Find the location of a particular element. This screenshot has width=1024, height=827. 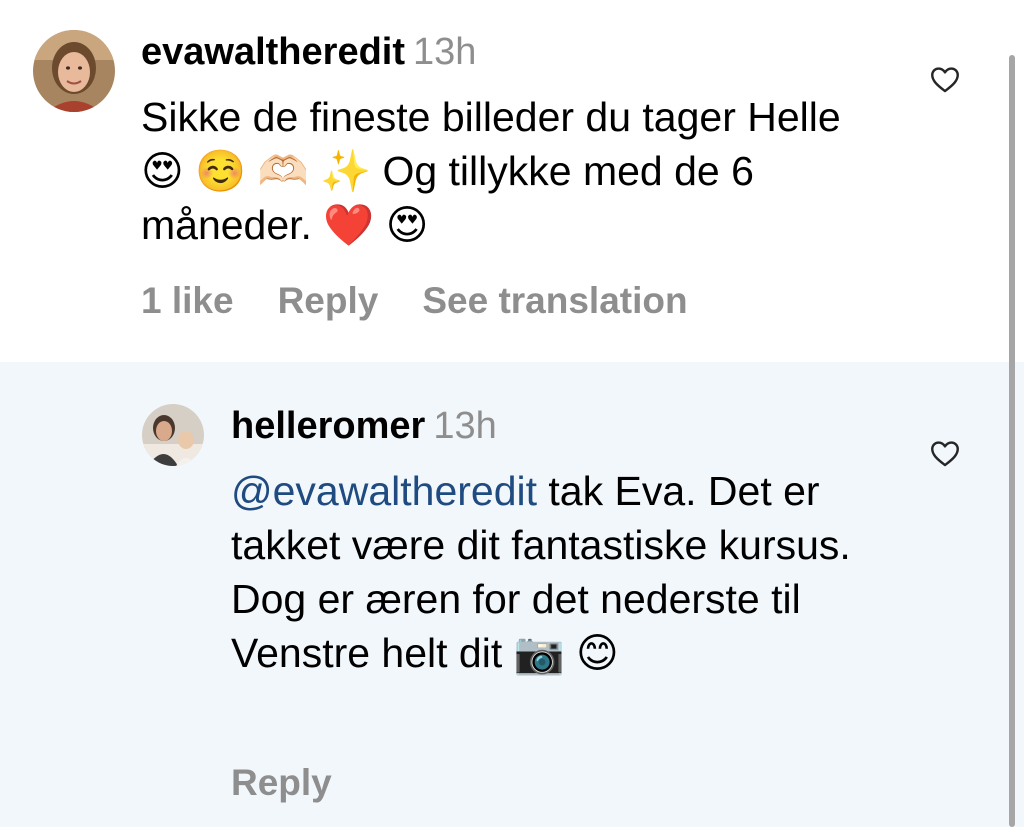

comment-header: evawaltheredit 13h is located at coordinates (308, 52).